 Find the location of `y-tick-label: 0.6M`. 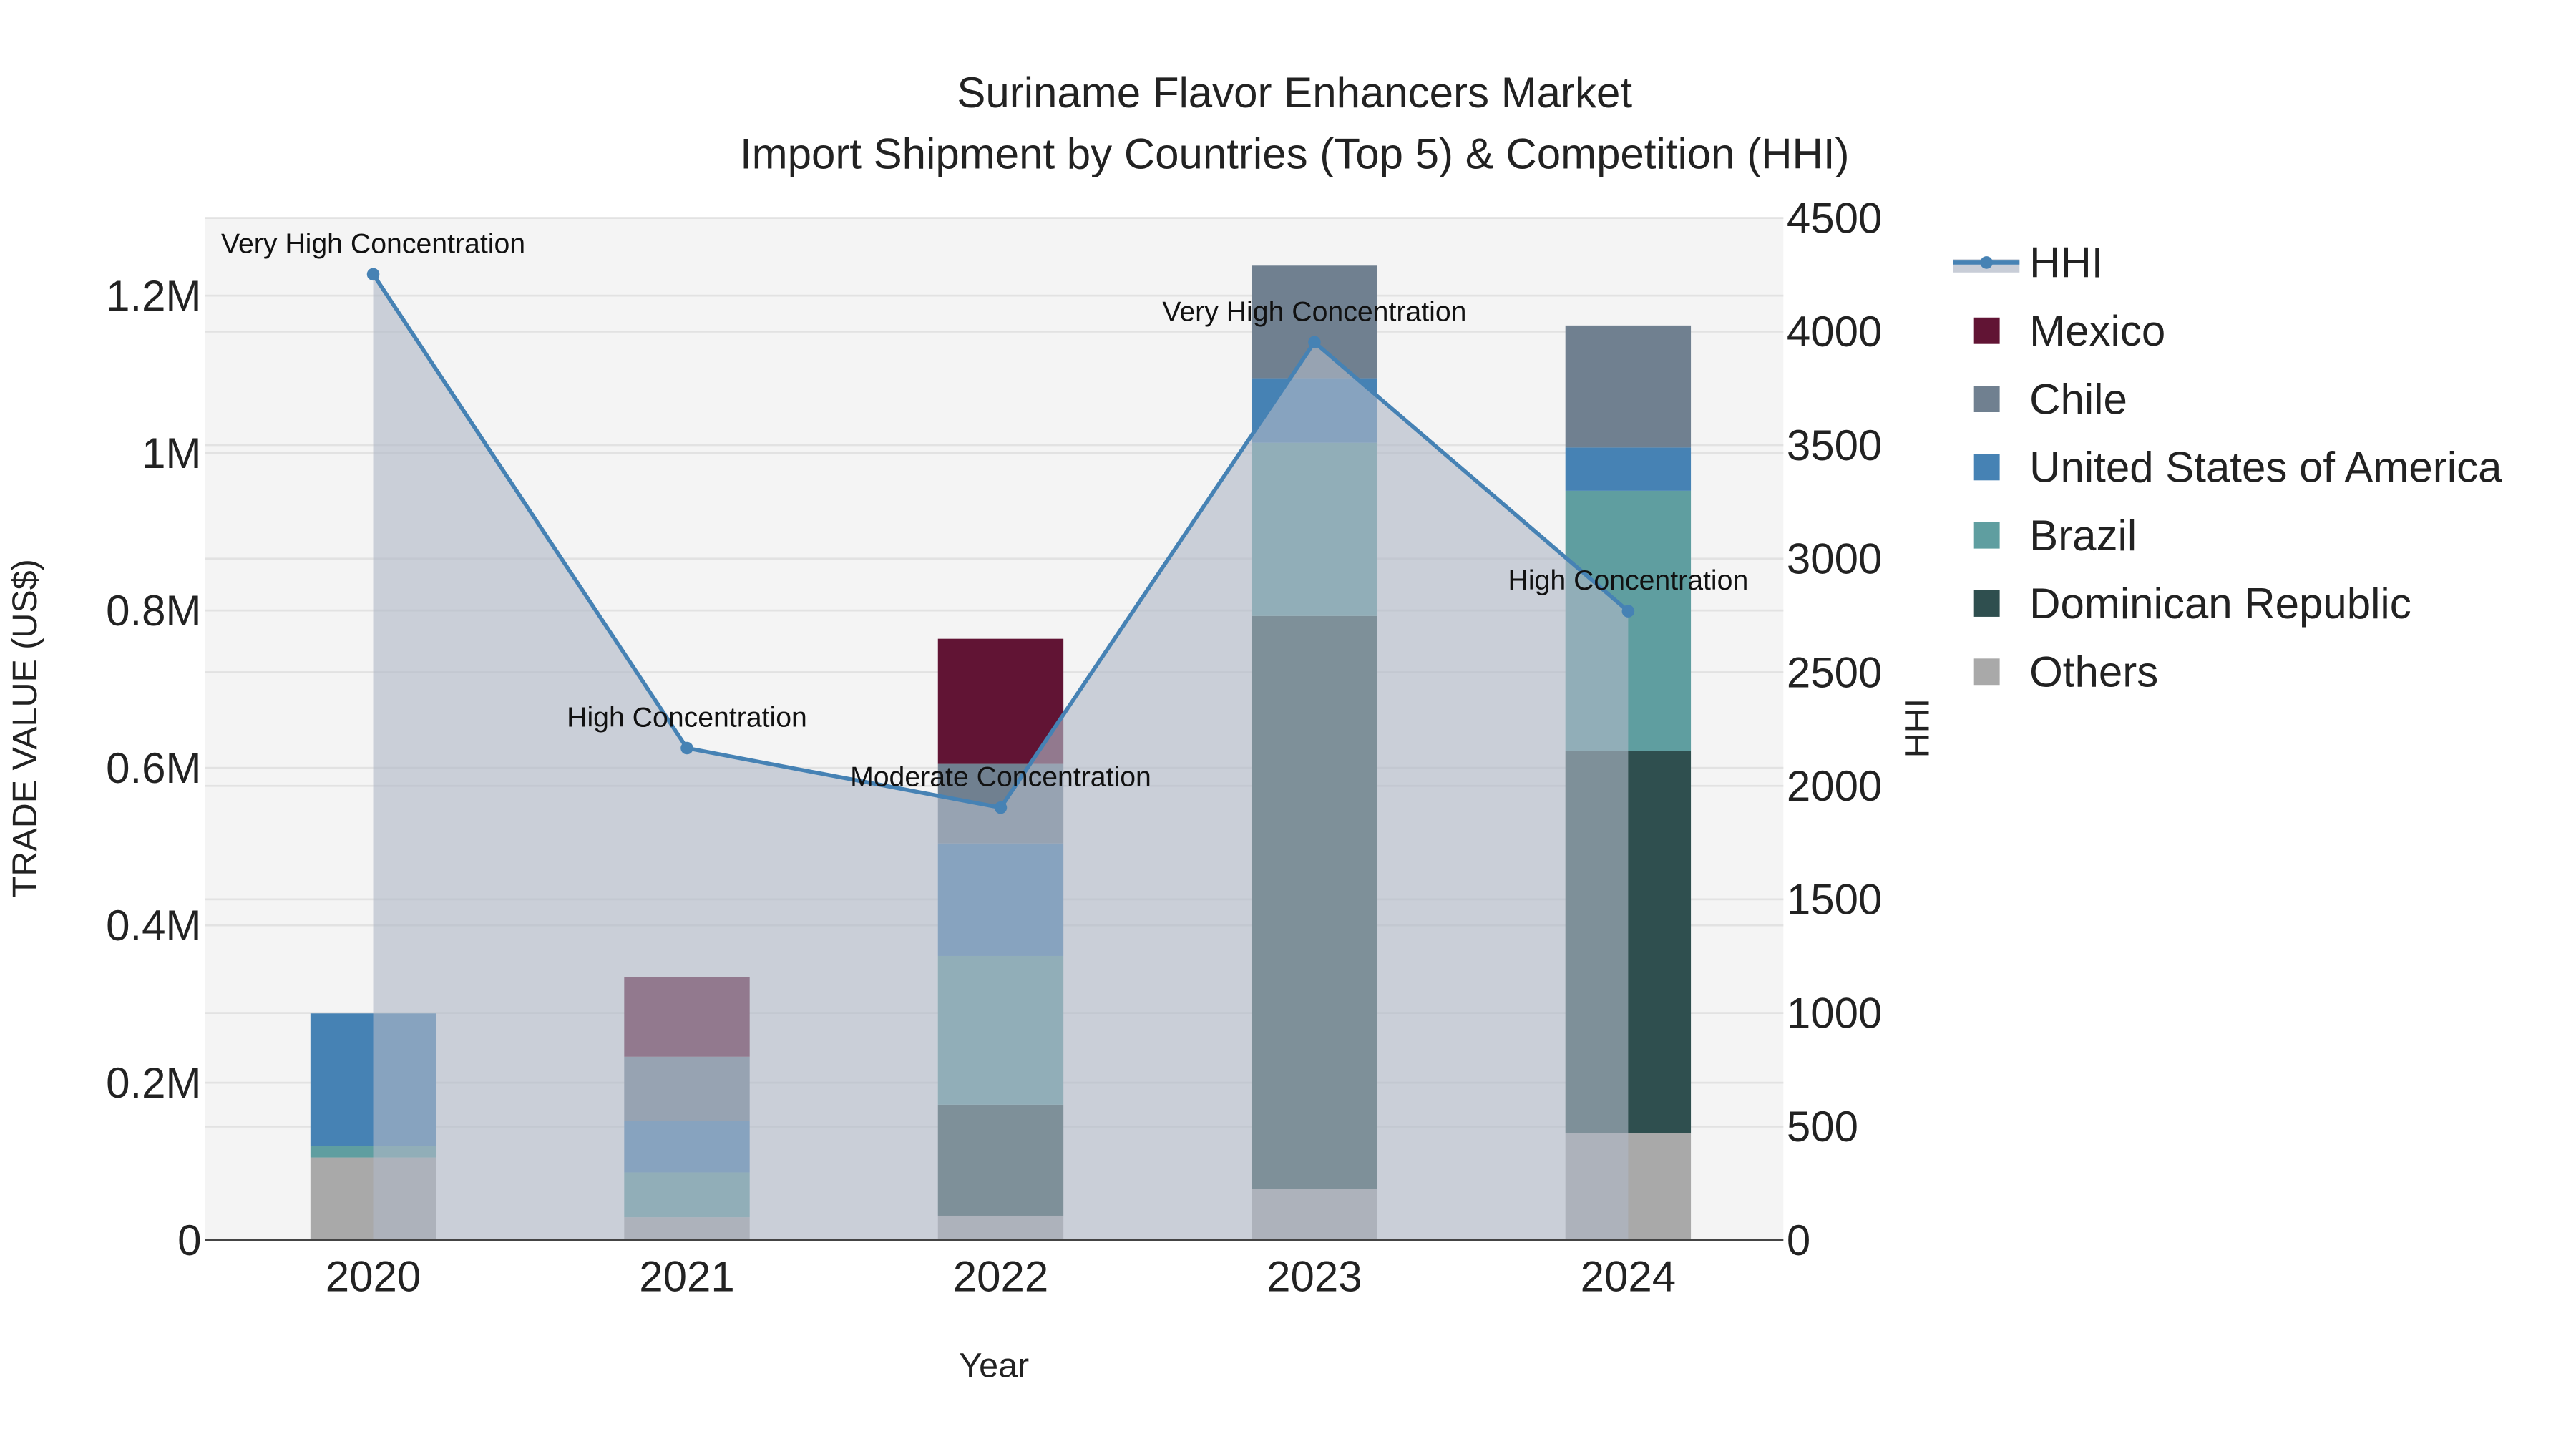

y-tick-label: 0.6M is located at coordinates (153, 768).